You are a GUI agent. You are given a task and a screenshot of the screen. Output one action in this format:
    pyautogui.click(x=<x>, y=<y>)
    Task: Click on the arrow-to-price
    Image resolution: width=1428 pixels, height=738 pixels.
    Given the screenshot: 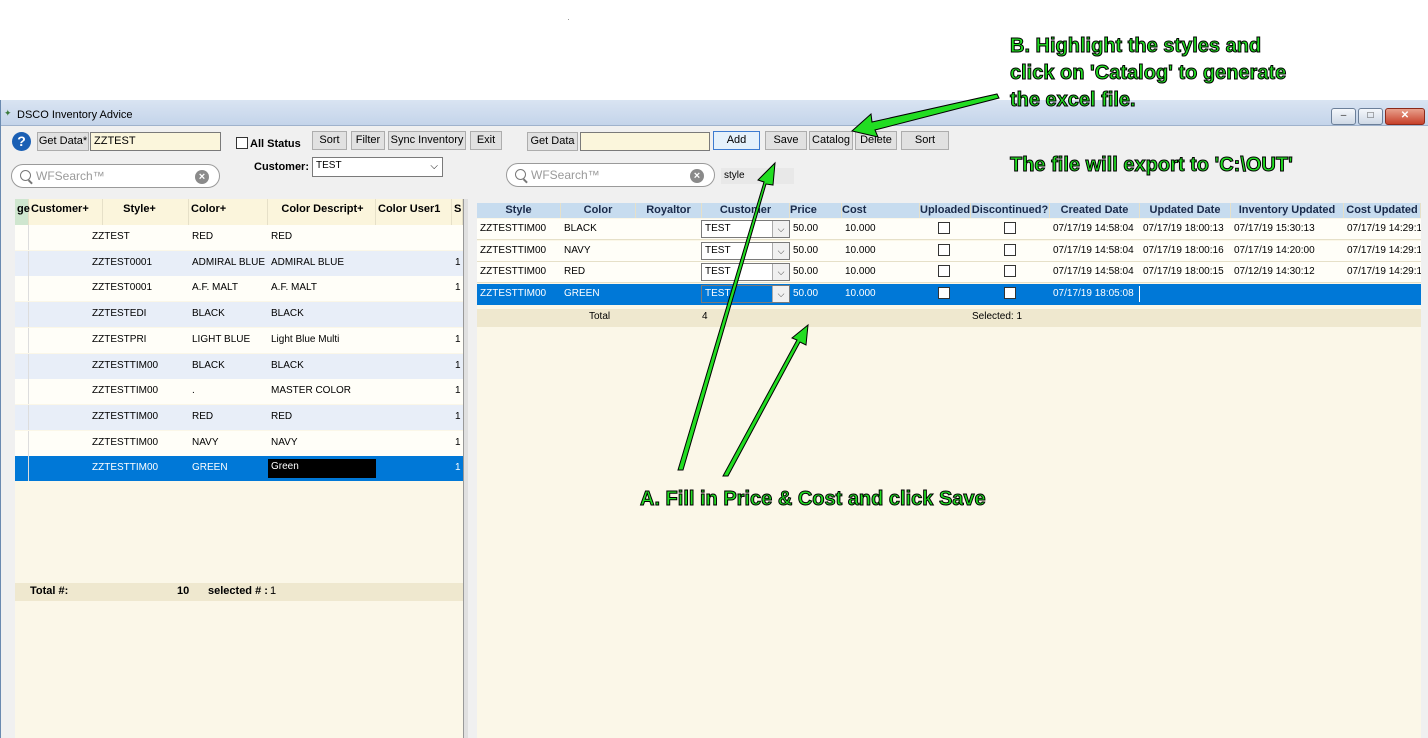 What is the action you would take?
    pyautogui.click(x=765, y=400)
    